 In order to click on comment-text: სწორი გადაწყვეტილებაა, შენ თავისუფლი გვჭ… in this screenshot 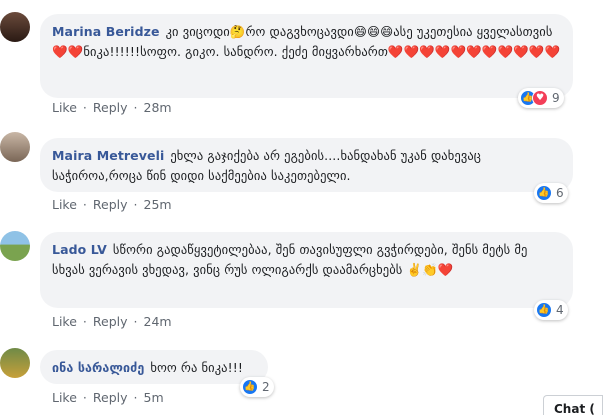, I will do `click(290, 259)`.